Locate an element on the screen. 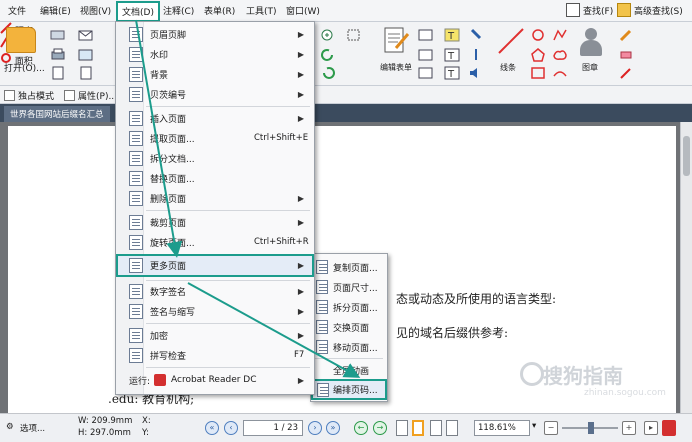 Image resolution: width=692 pixels, height=442 pixels. gear-icon: ⚙ is located at coordinates (10, 427).